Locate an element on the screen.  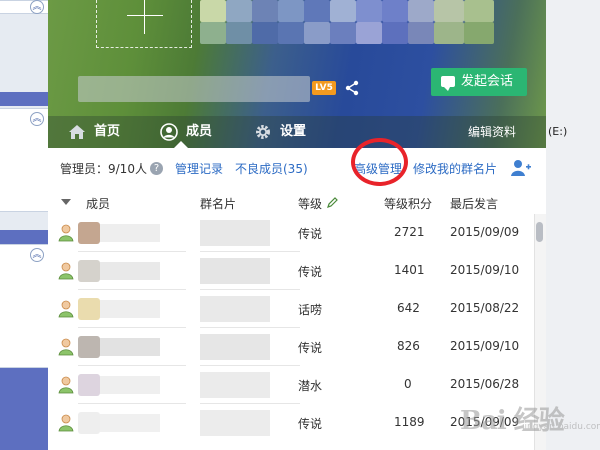
home-icon is located at coordinates (77, 132).